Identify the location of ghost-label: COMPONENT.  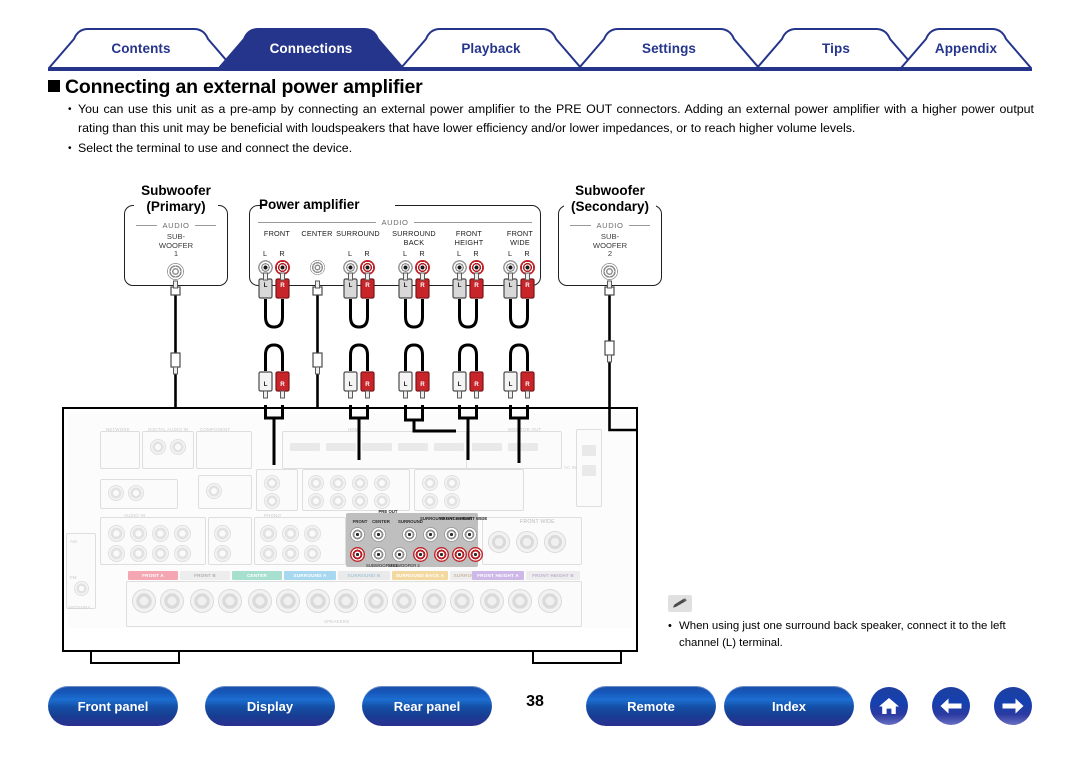
(215, 429).